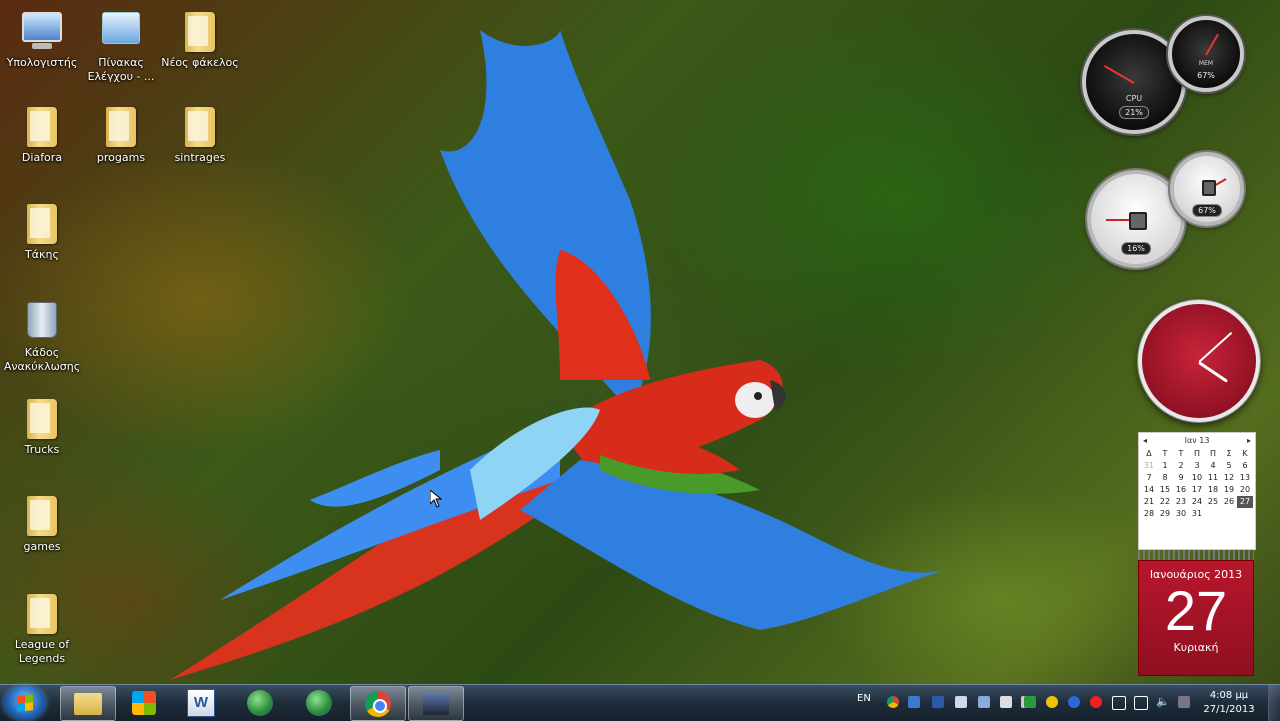 The width and height of the screenshot is (1280, 721). Describe the element at coordinates (1149, 453) in the screenshot. I see `weekday-header: Δ` at that location.